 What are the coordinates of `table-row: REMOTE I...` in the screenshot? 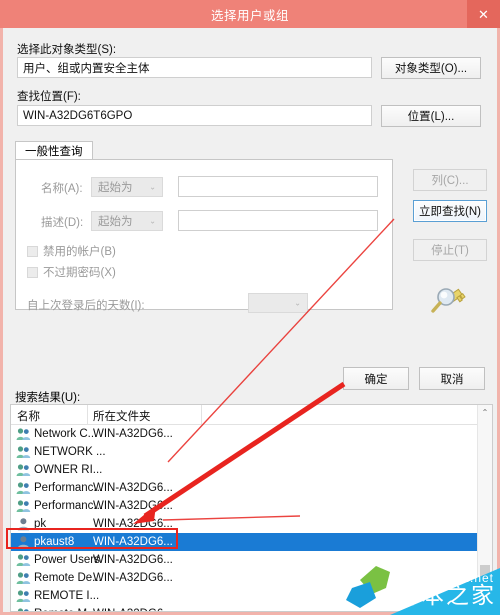 It's located at (251, 596).